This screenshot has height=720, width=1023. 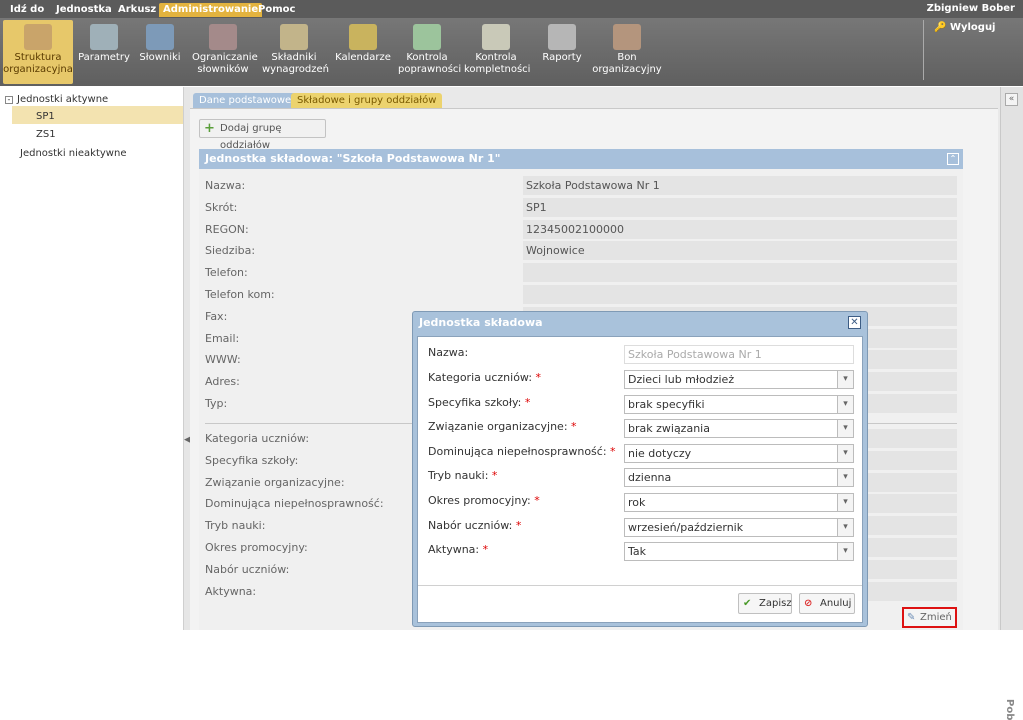 I want to click on menu-idz-do: Idź do, so click(x=27, y=10).